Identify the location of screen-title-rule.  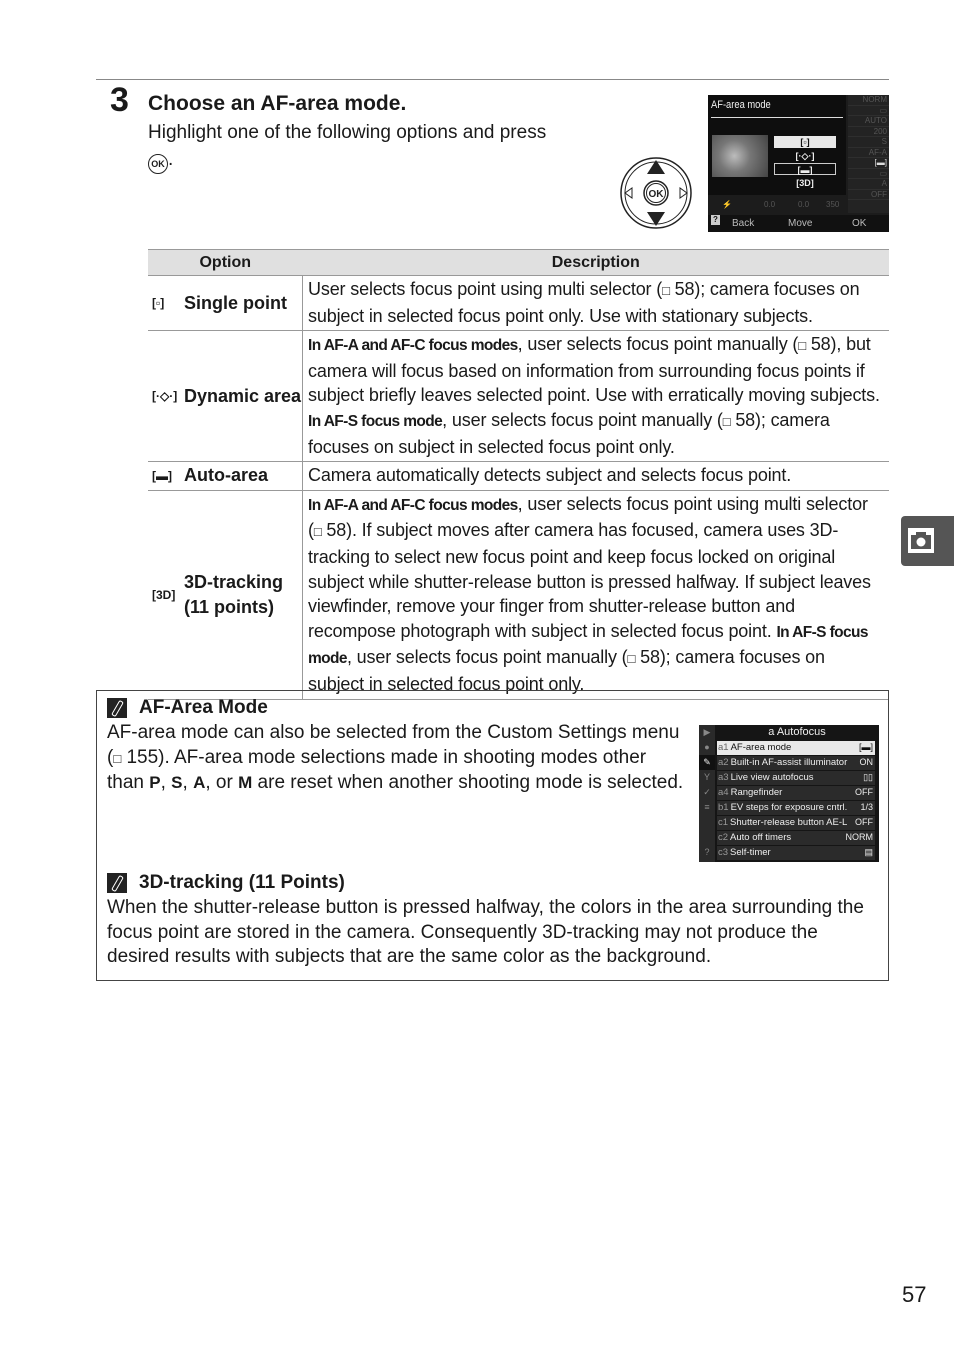
(777, 117).